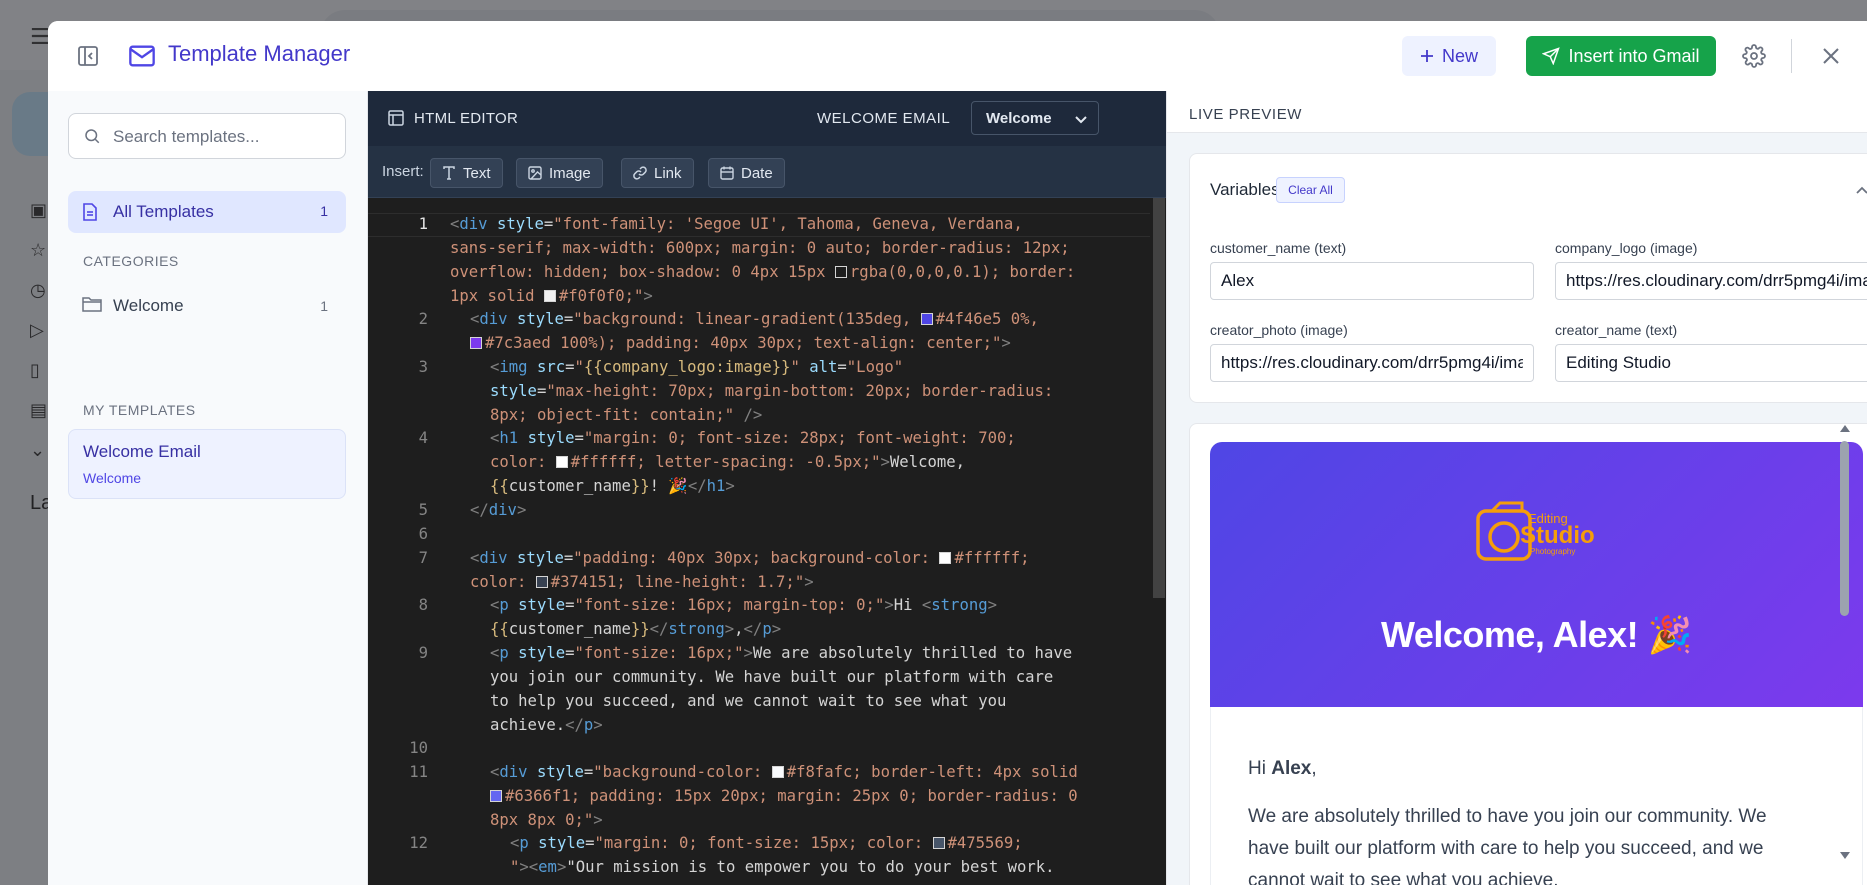  I want to click on variable-label: customer_name (text), so click(1278, 248).